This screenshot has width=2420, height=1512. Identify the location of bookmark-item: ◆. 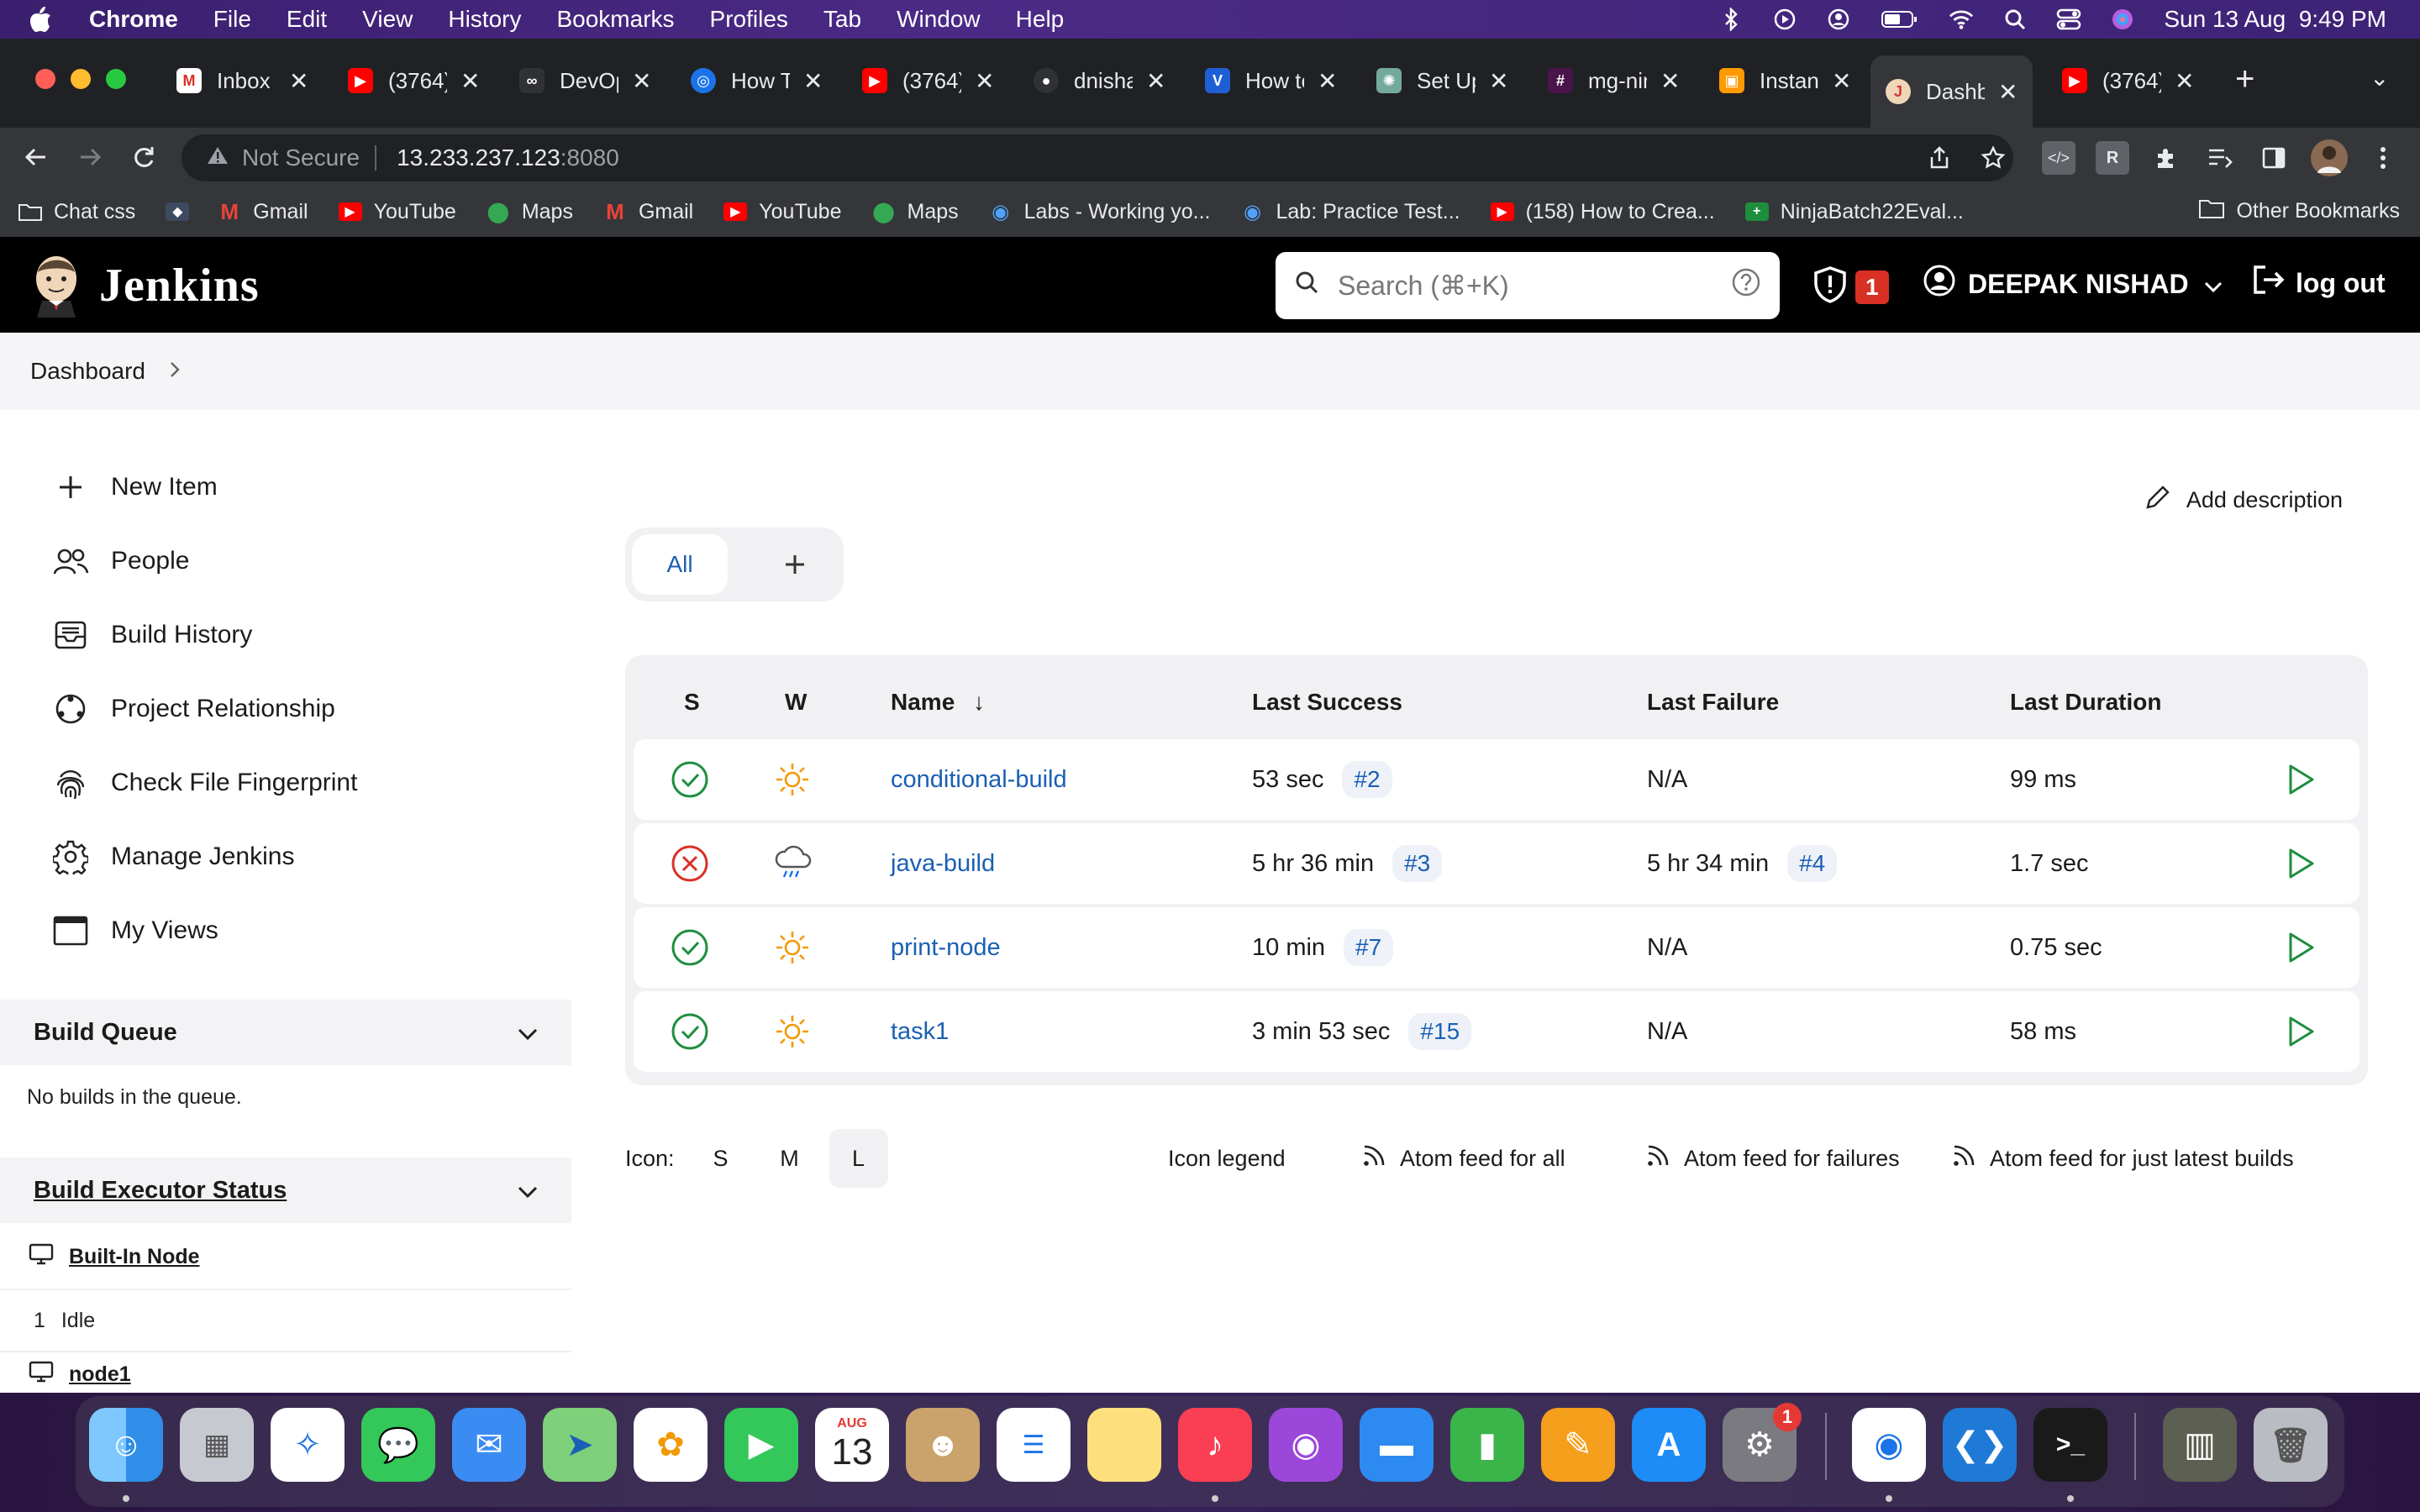
(183, 211).